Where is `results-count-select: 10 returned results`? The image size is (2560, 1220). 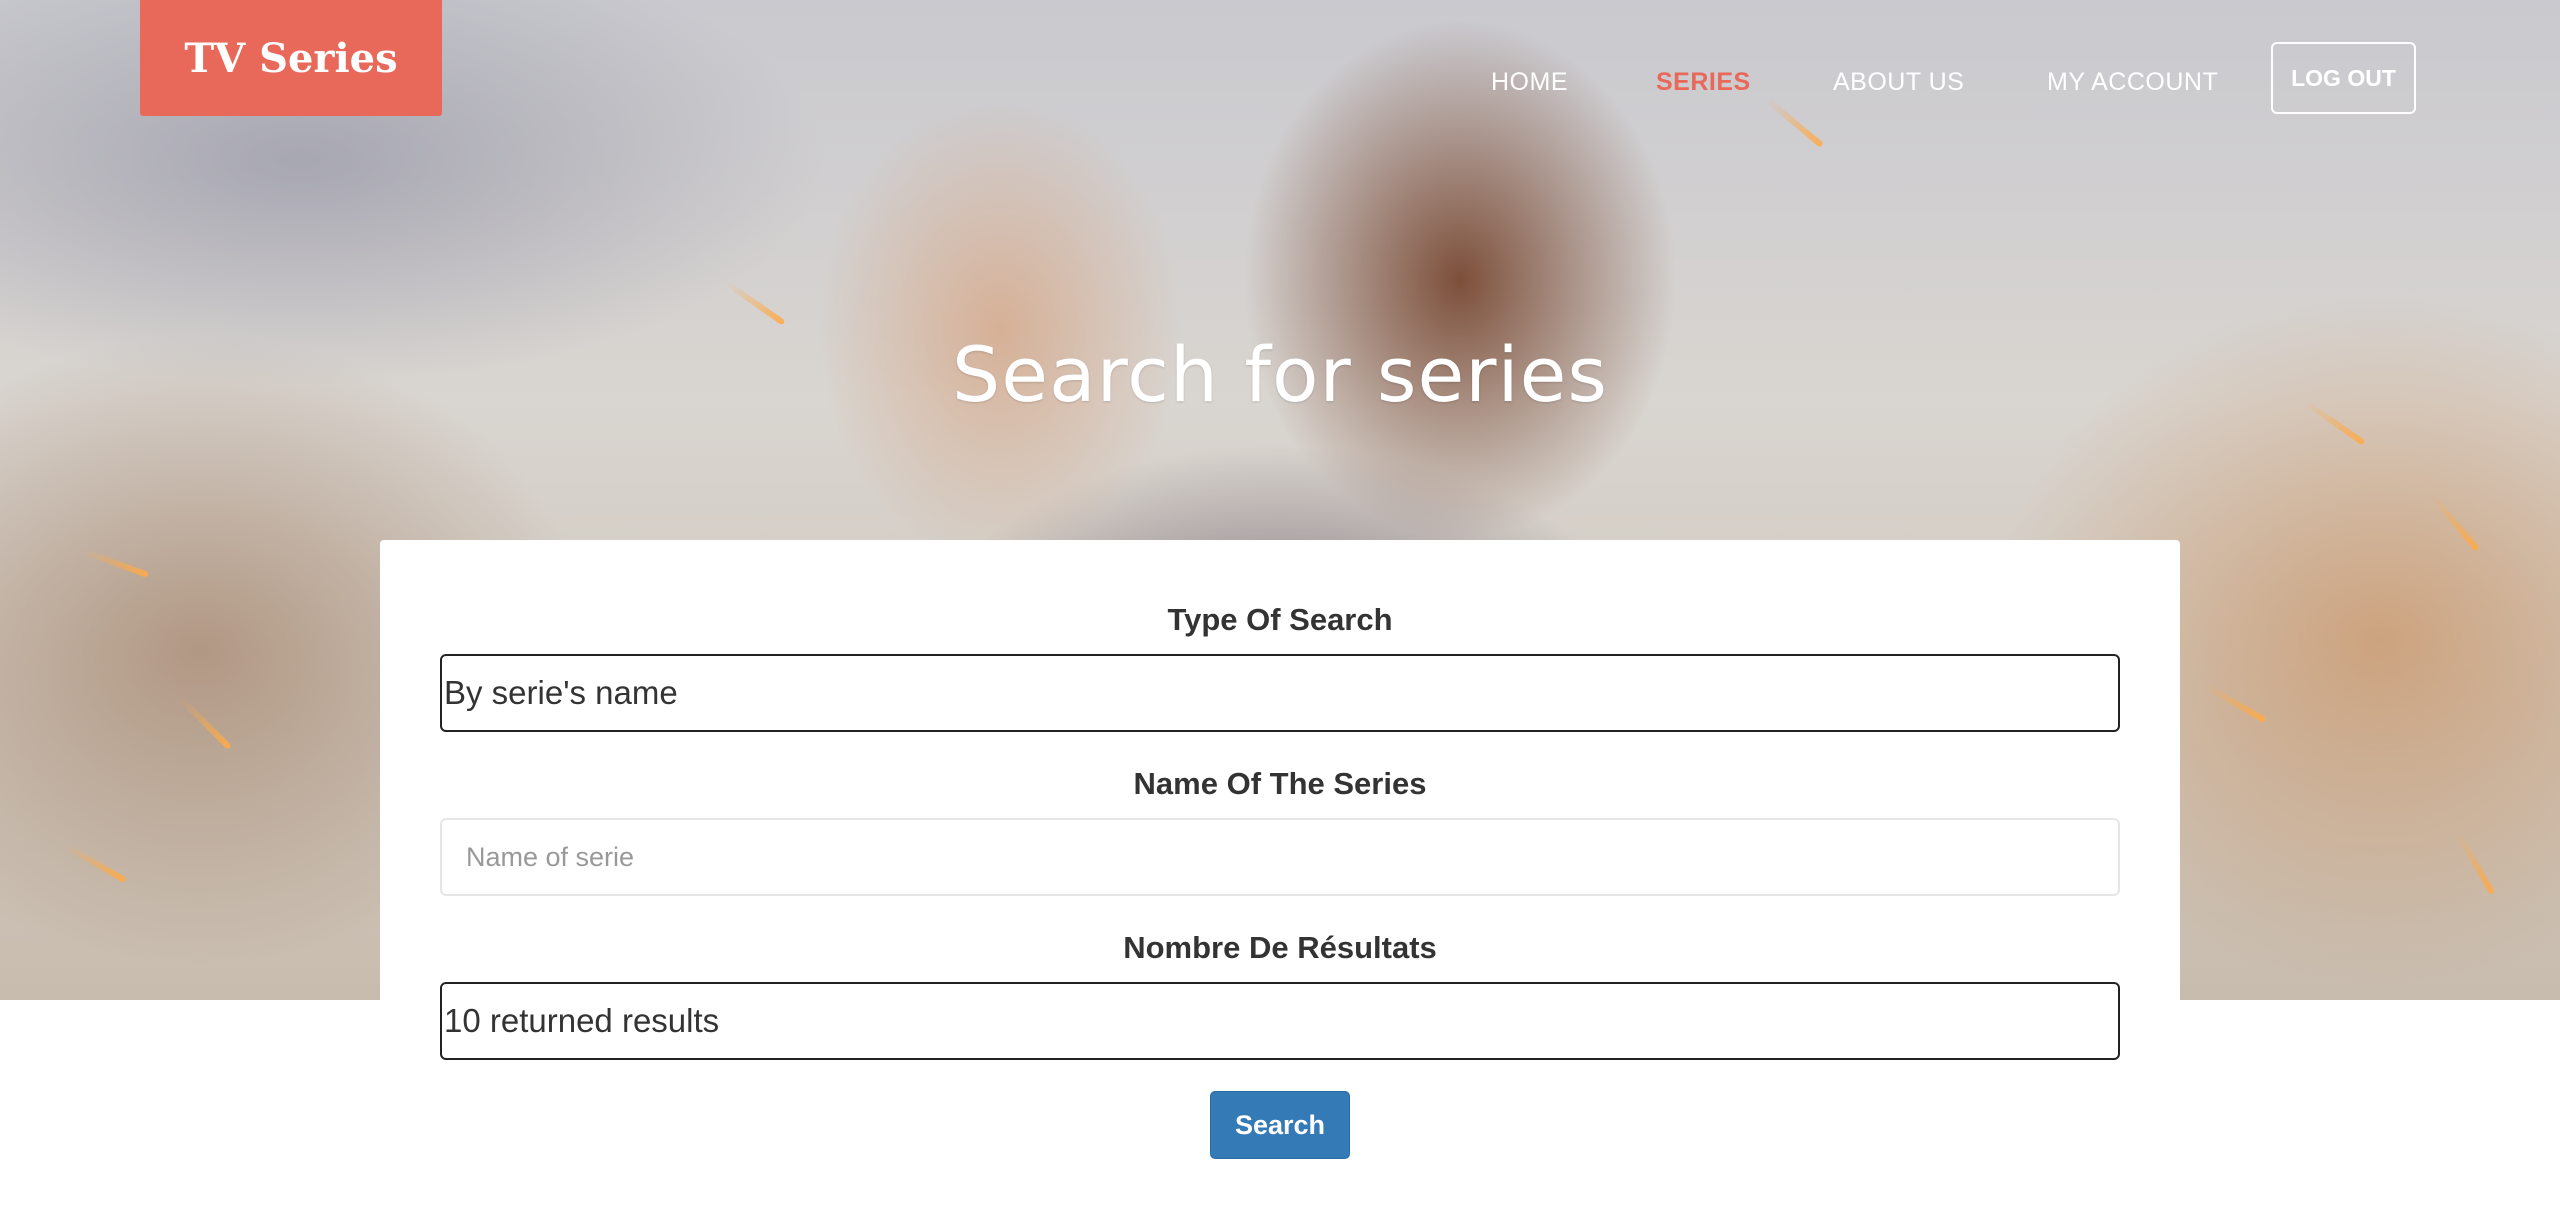 results-count-select: 10 returned results is located at coordinates (1280, 1021).